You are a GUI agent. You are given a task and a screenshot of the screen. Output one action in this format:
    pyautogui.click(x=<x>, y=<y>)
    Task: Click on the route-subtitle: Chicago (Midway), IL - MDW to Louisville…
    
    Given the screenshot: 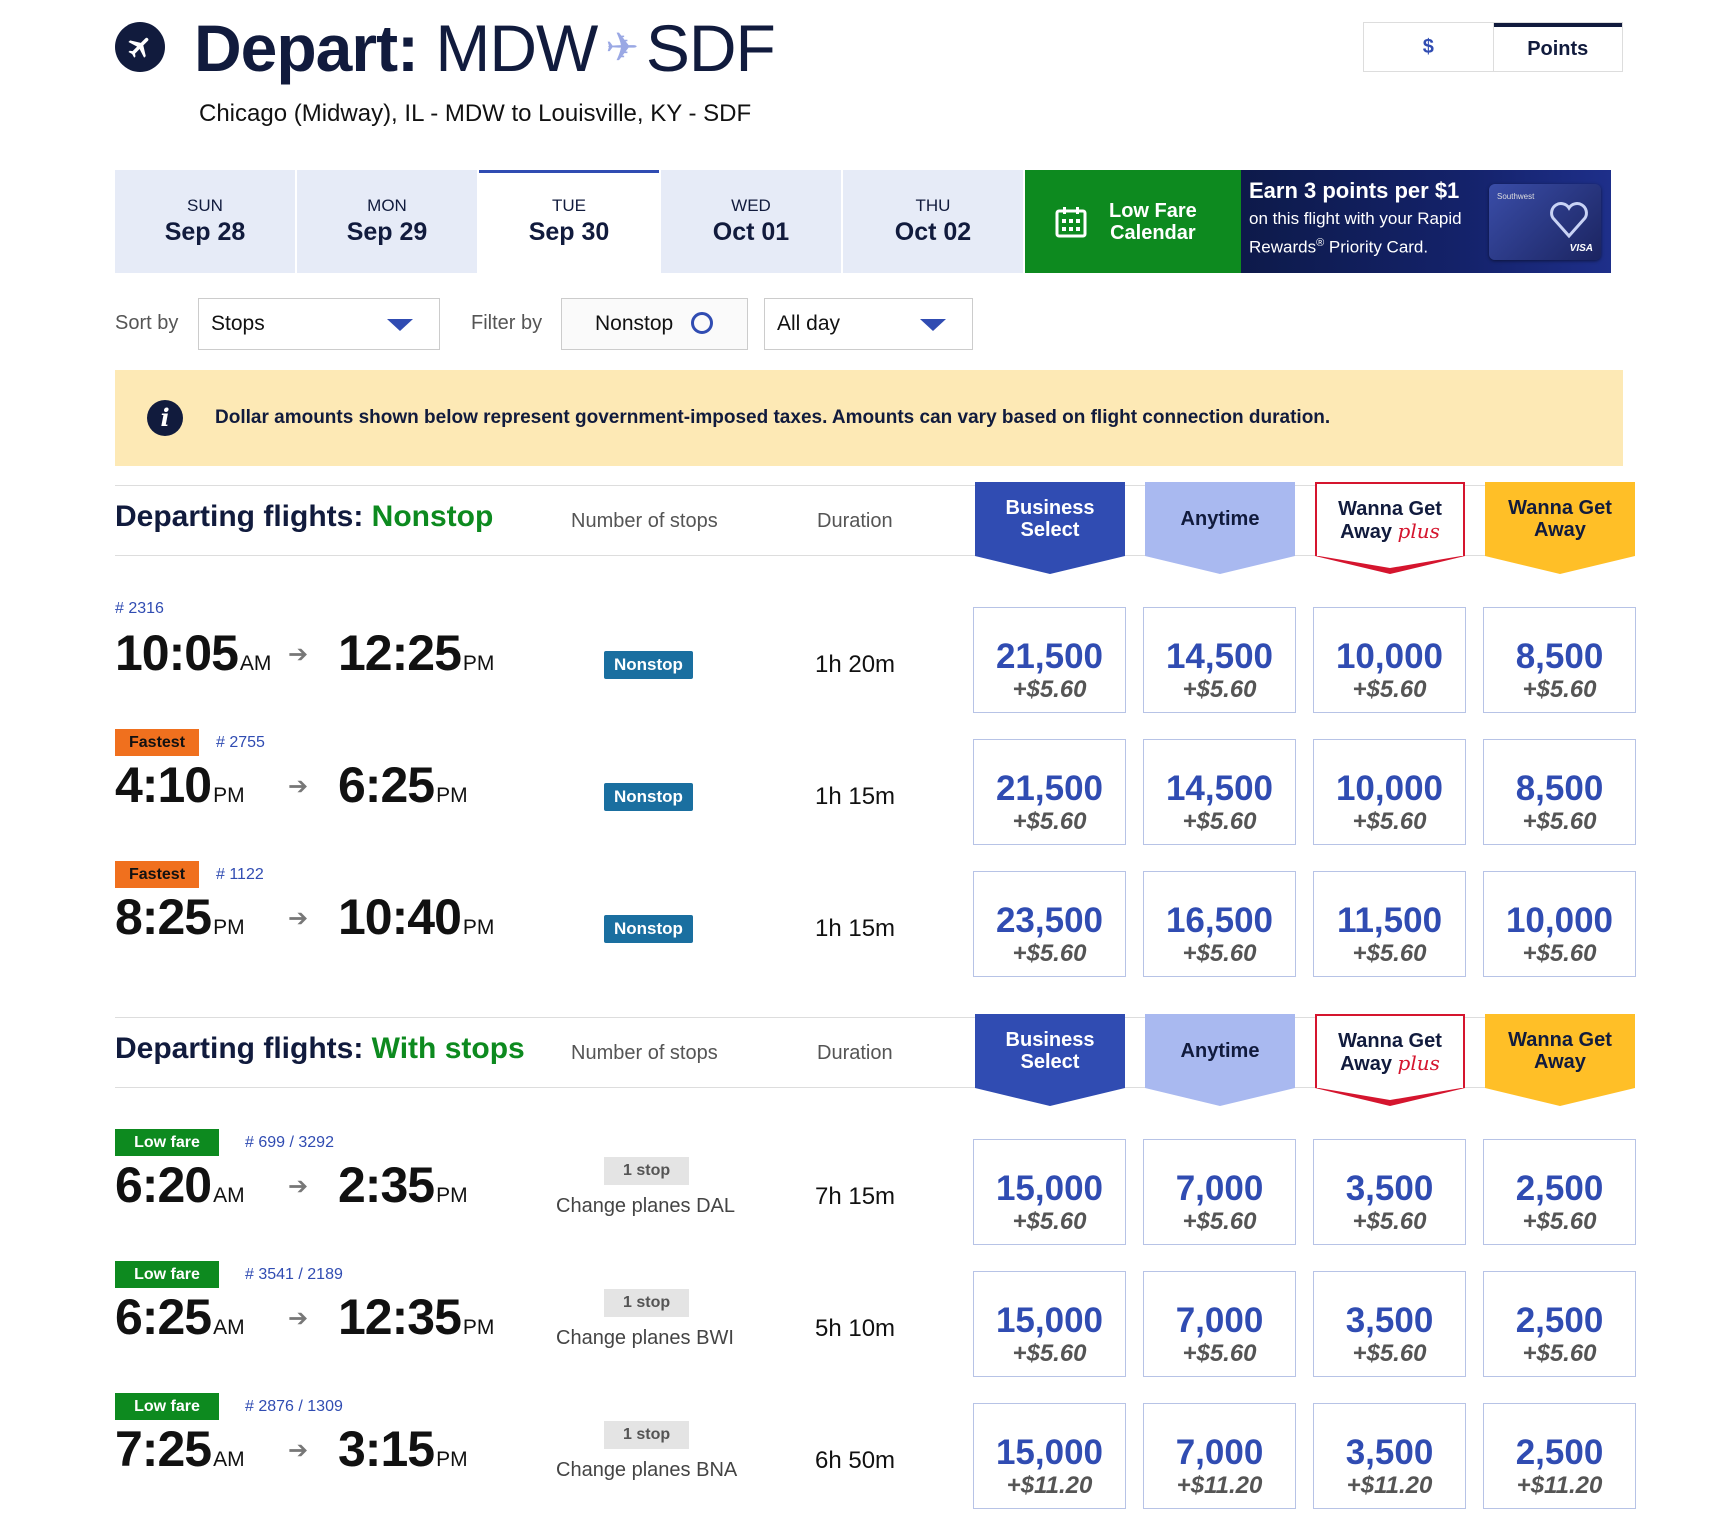 What is the action you would take?
    pyautogui.click(x=475, y=113)
    